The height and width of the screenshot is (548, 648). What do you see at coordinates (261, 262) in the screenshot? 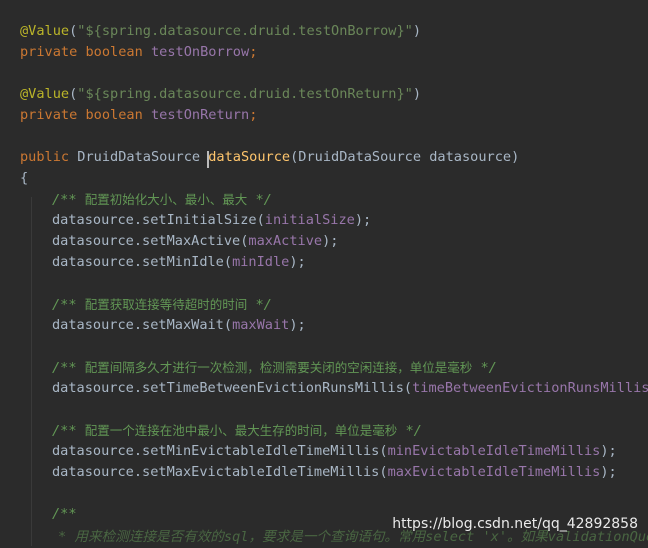
I see `field-ref: minIdle` at bounding box center [261, 262].